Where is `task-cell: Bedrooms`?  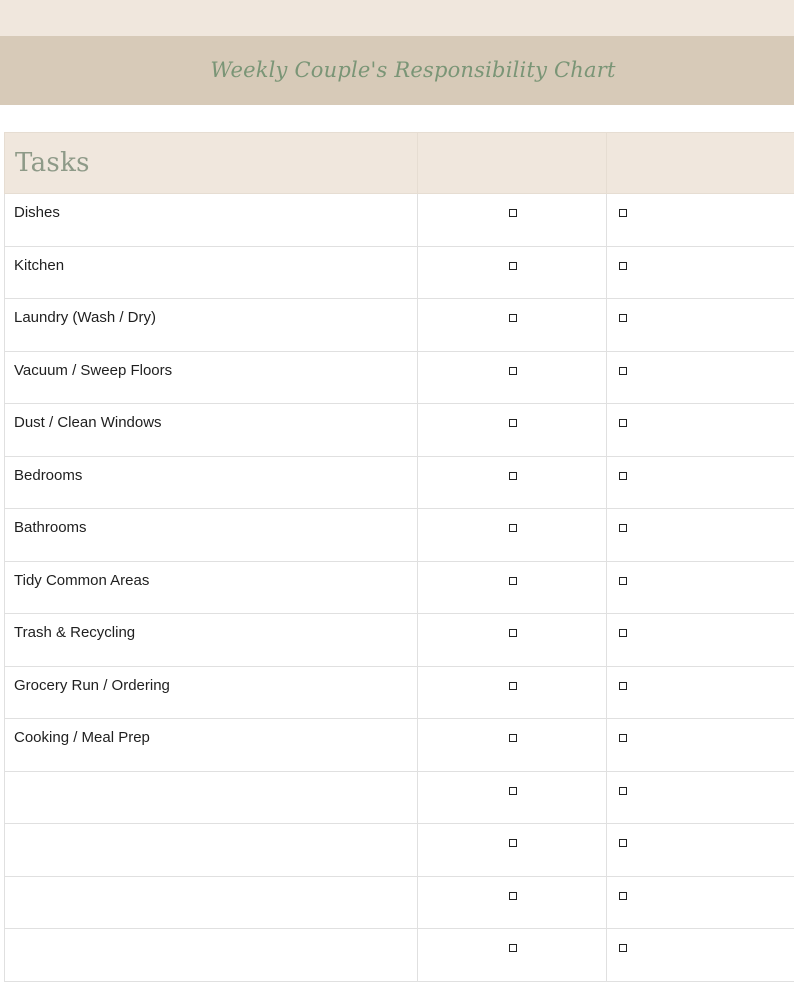 task-cell: Bedrooms is located at coordinates (211, 482).